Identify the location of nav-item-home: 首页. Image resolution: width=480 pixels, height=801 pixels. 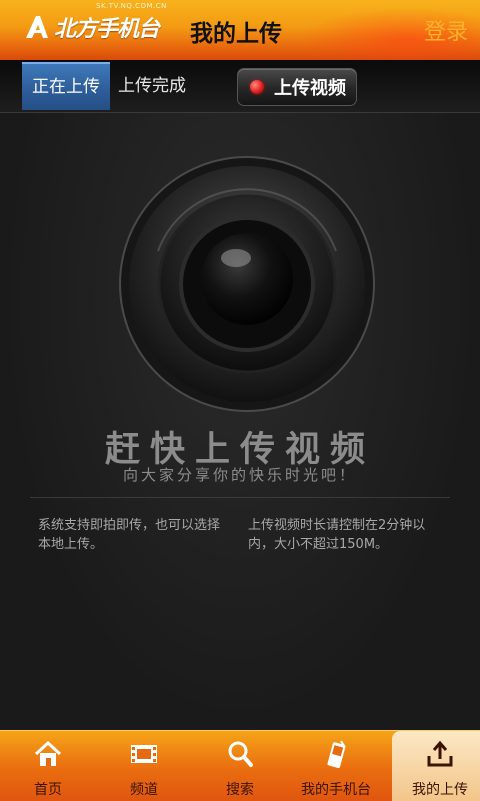
(48, 766).